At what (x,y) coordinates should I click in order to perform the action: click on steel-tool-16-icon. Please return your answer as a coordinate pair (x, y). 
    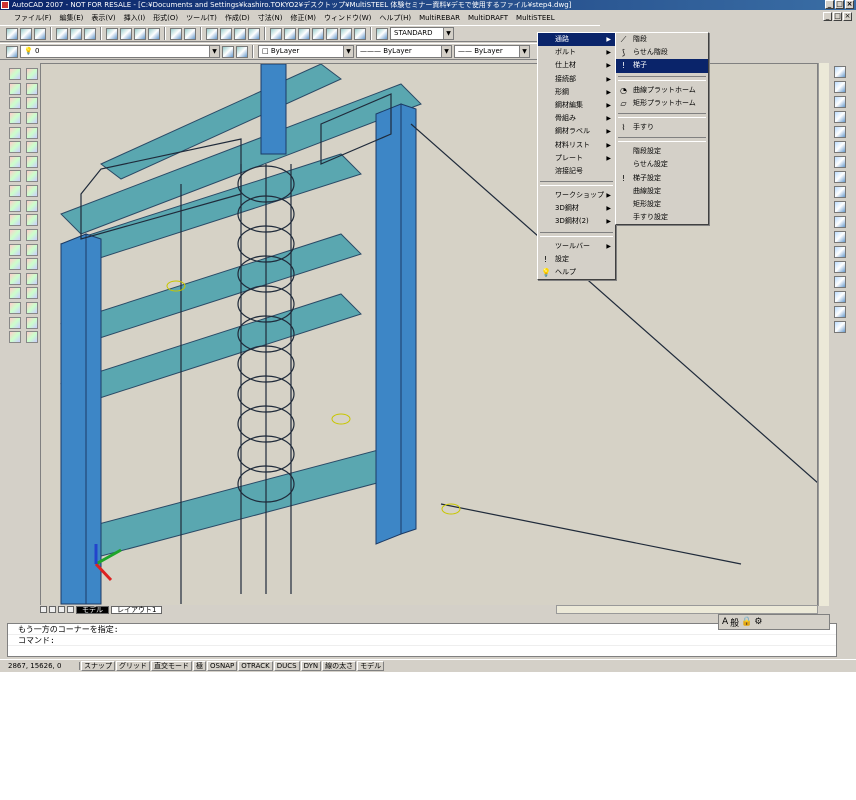
    Looking at the image, I should click on (840, 297).